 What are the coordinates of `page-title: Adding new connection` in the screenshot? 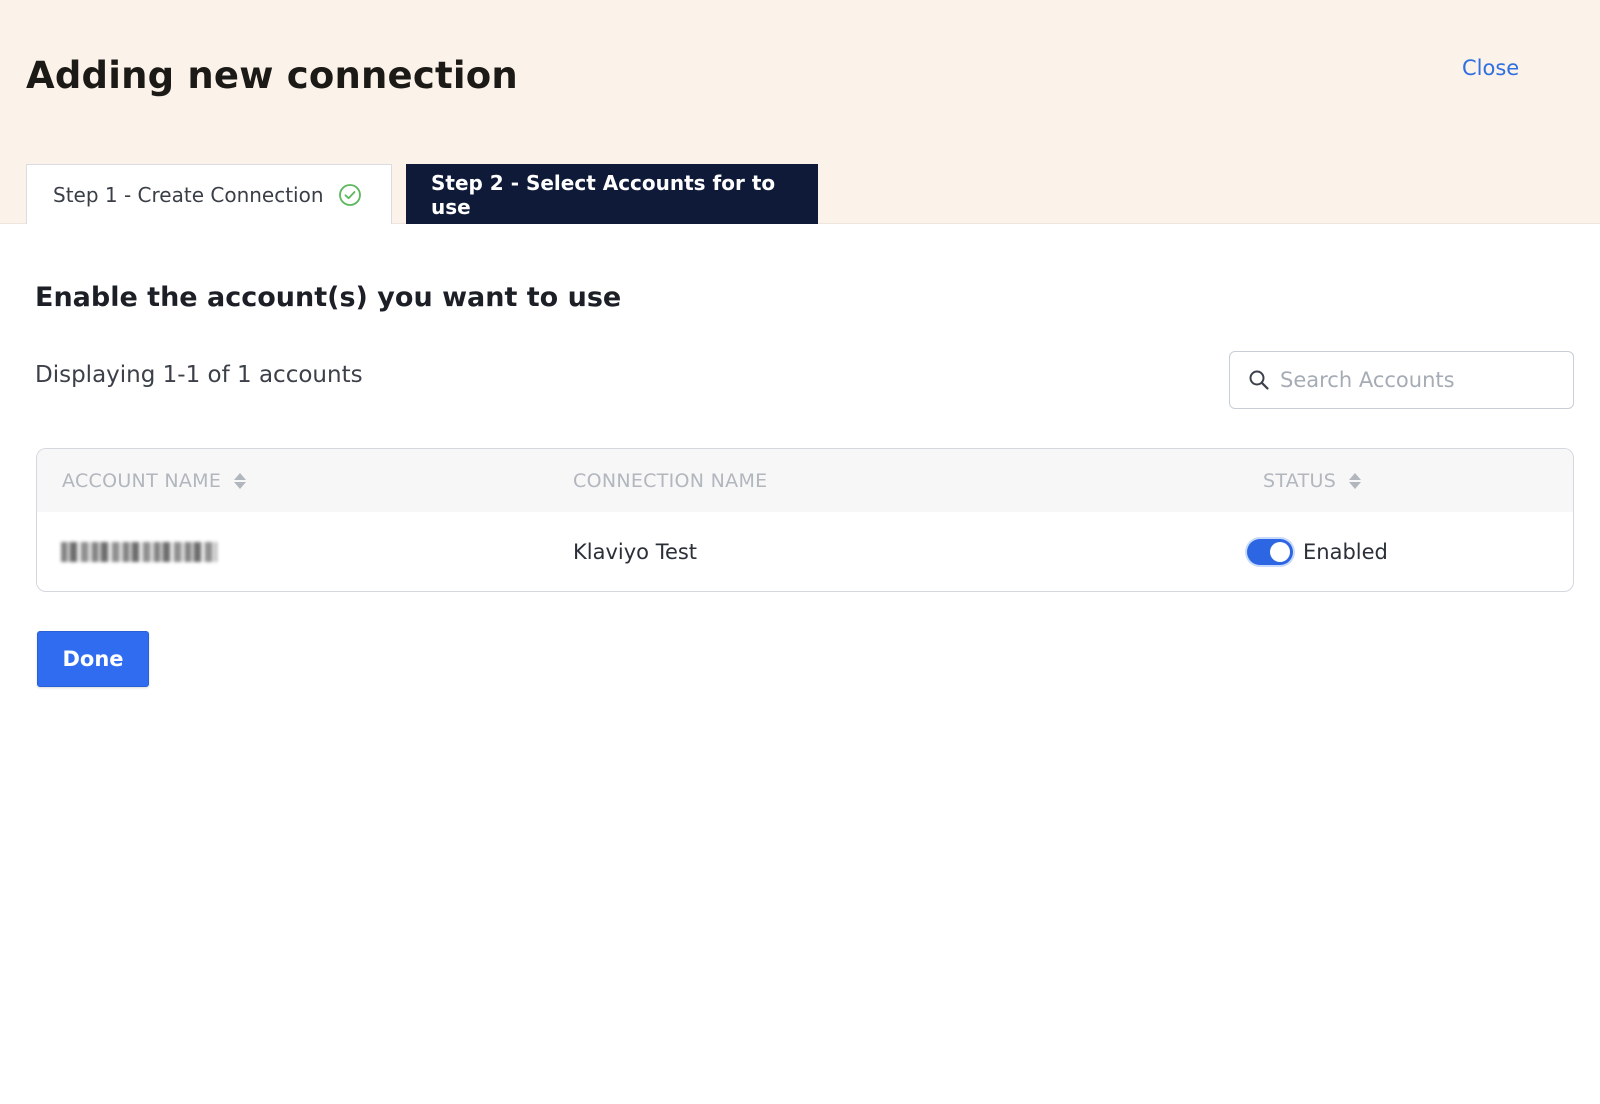 It's located at (272, 75).